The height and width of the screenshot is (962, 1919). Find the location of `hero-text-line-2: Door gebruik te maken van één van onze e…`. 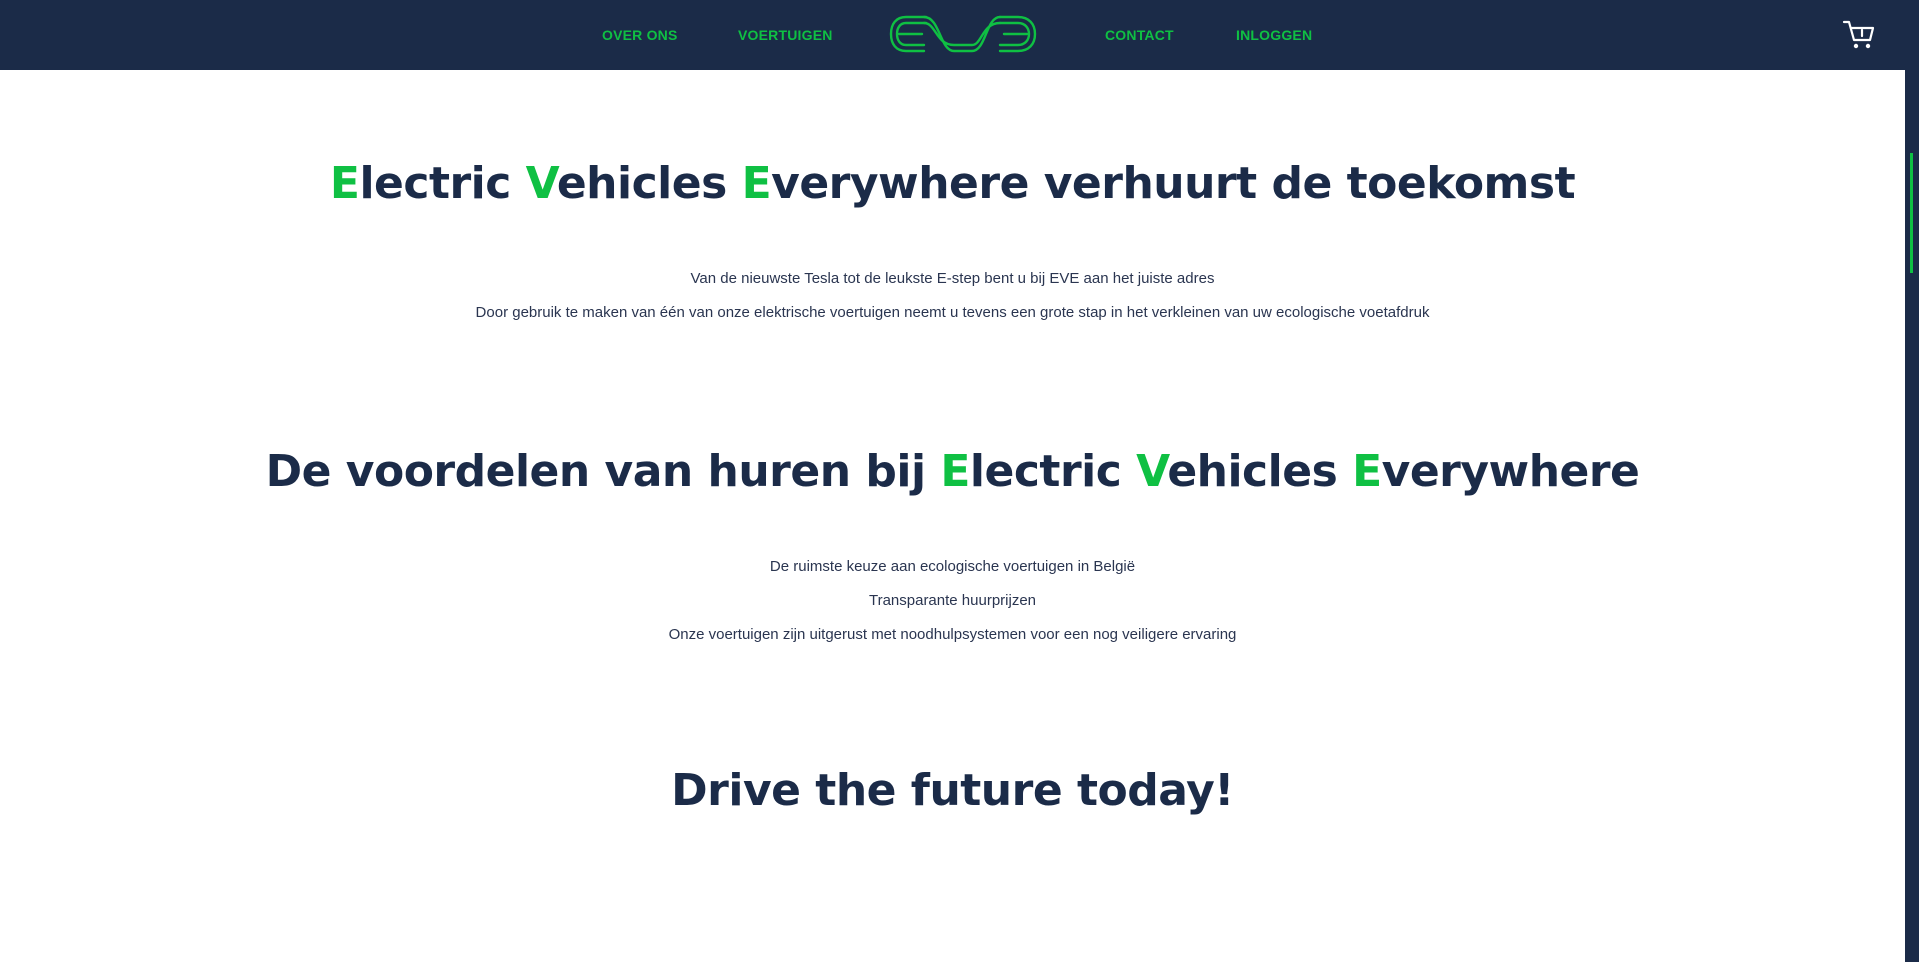

hero-text-line-2: Door gebruik te maken van één van onze e… is located at coordinates (952, 312).